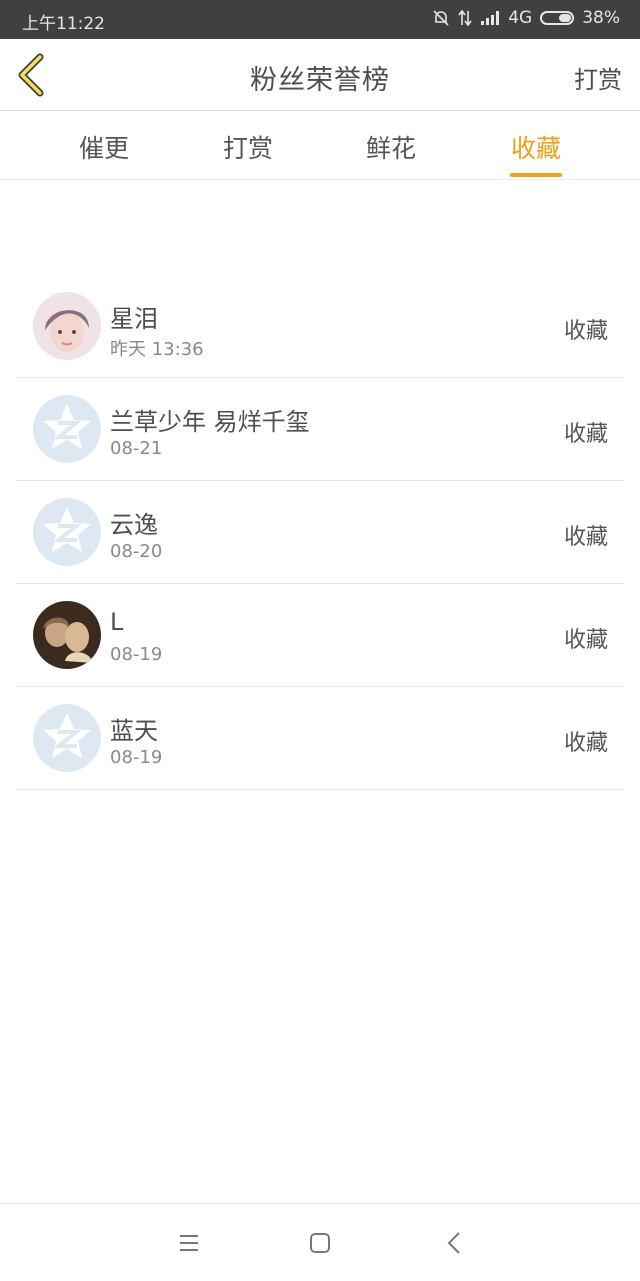 The image size is (640, 1281). I want to click on user-name: 蓝天, so click(134, 731).